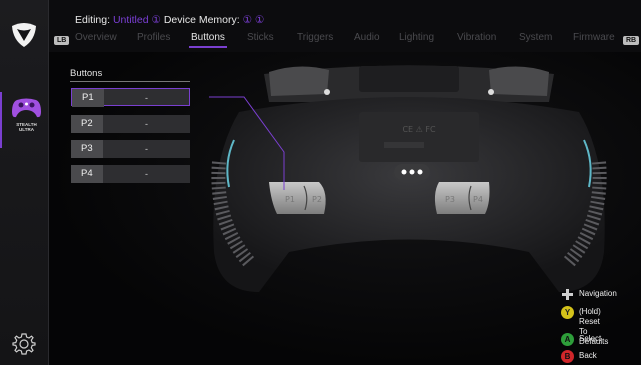 This screenshot has width=641, height=365. I want to click on controller-icon, so click(26, 108).